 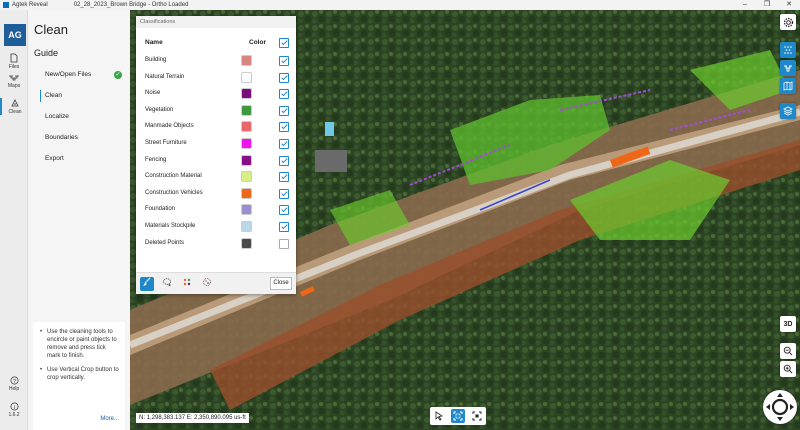 What do you see at coordinates (767, 5) in the screenshot?
I see `maximize-button: ❐` at bounding box center [767, 5].